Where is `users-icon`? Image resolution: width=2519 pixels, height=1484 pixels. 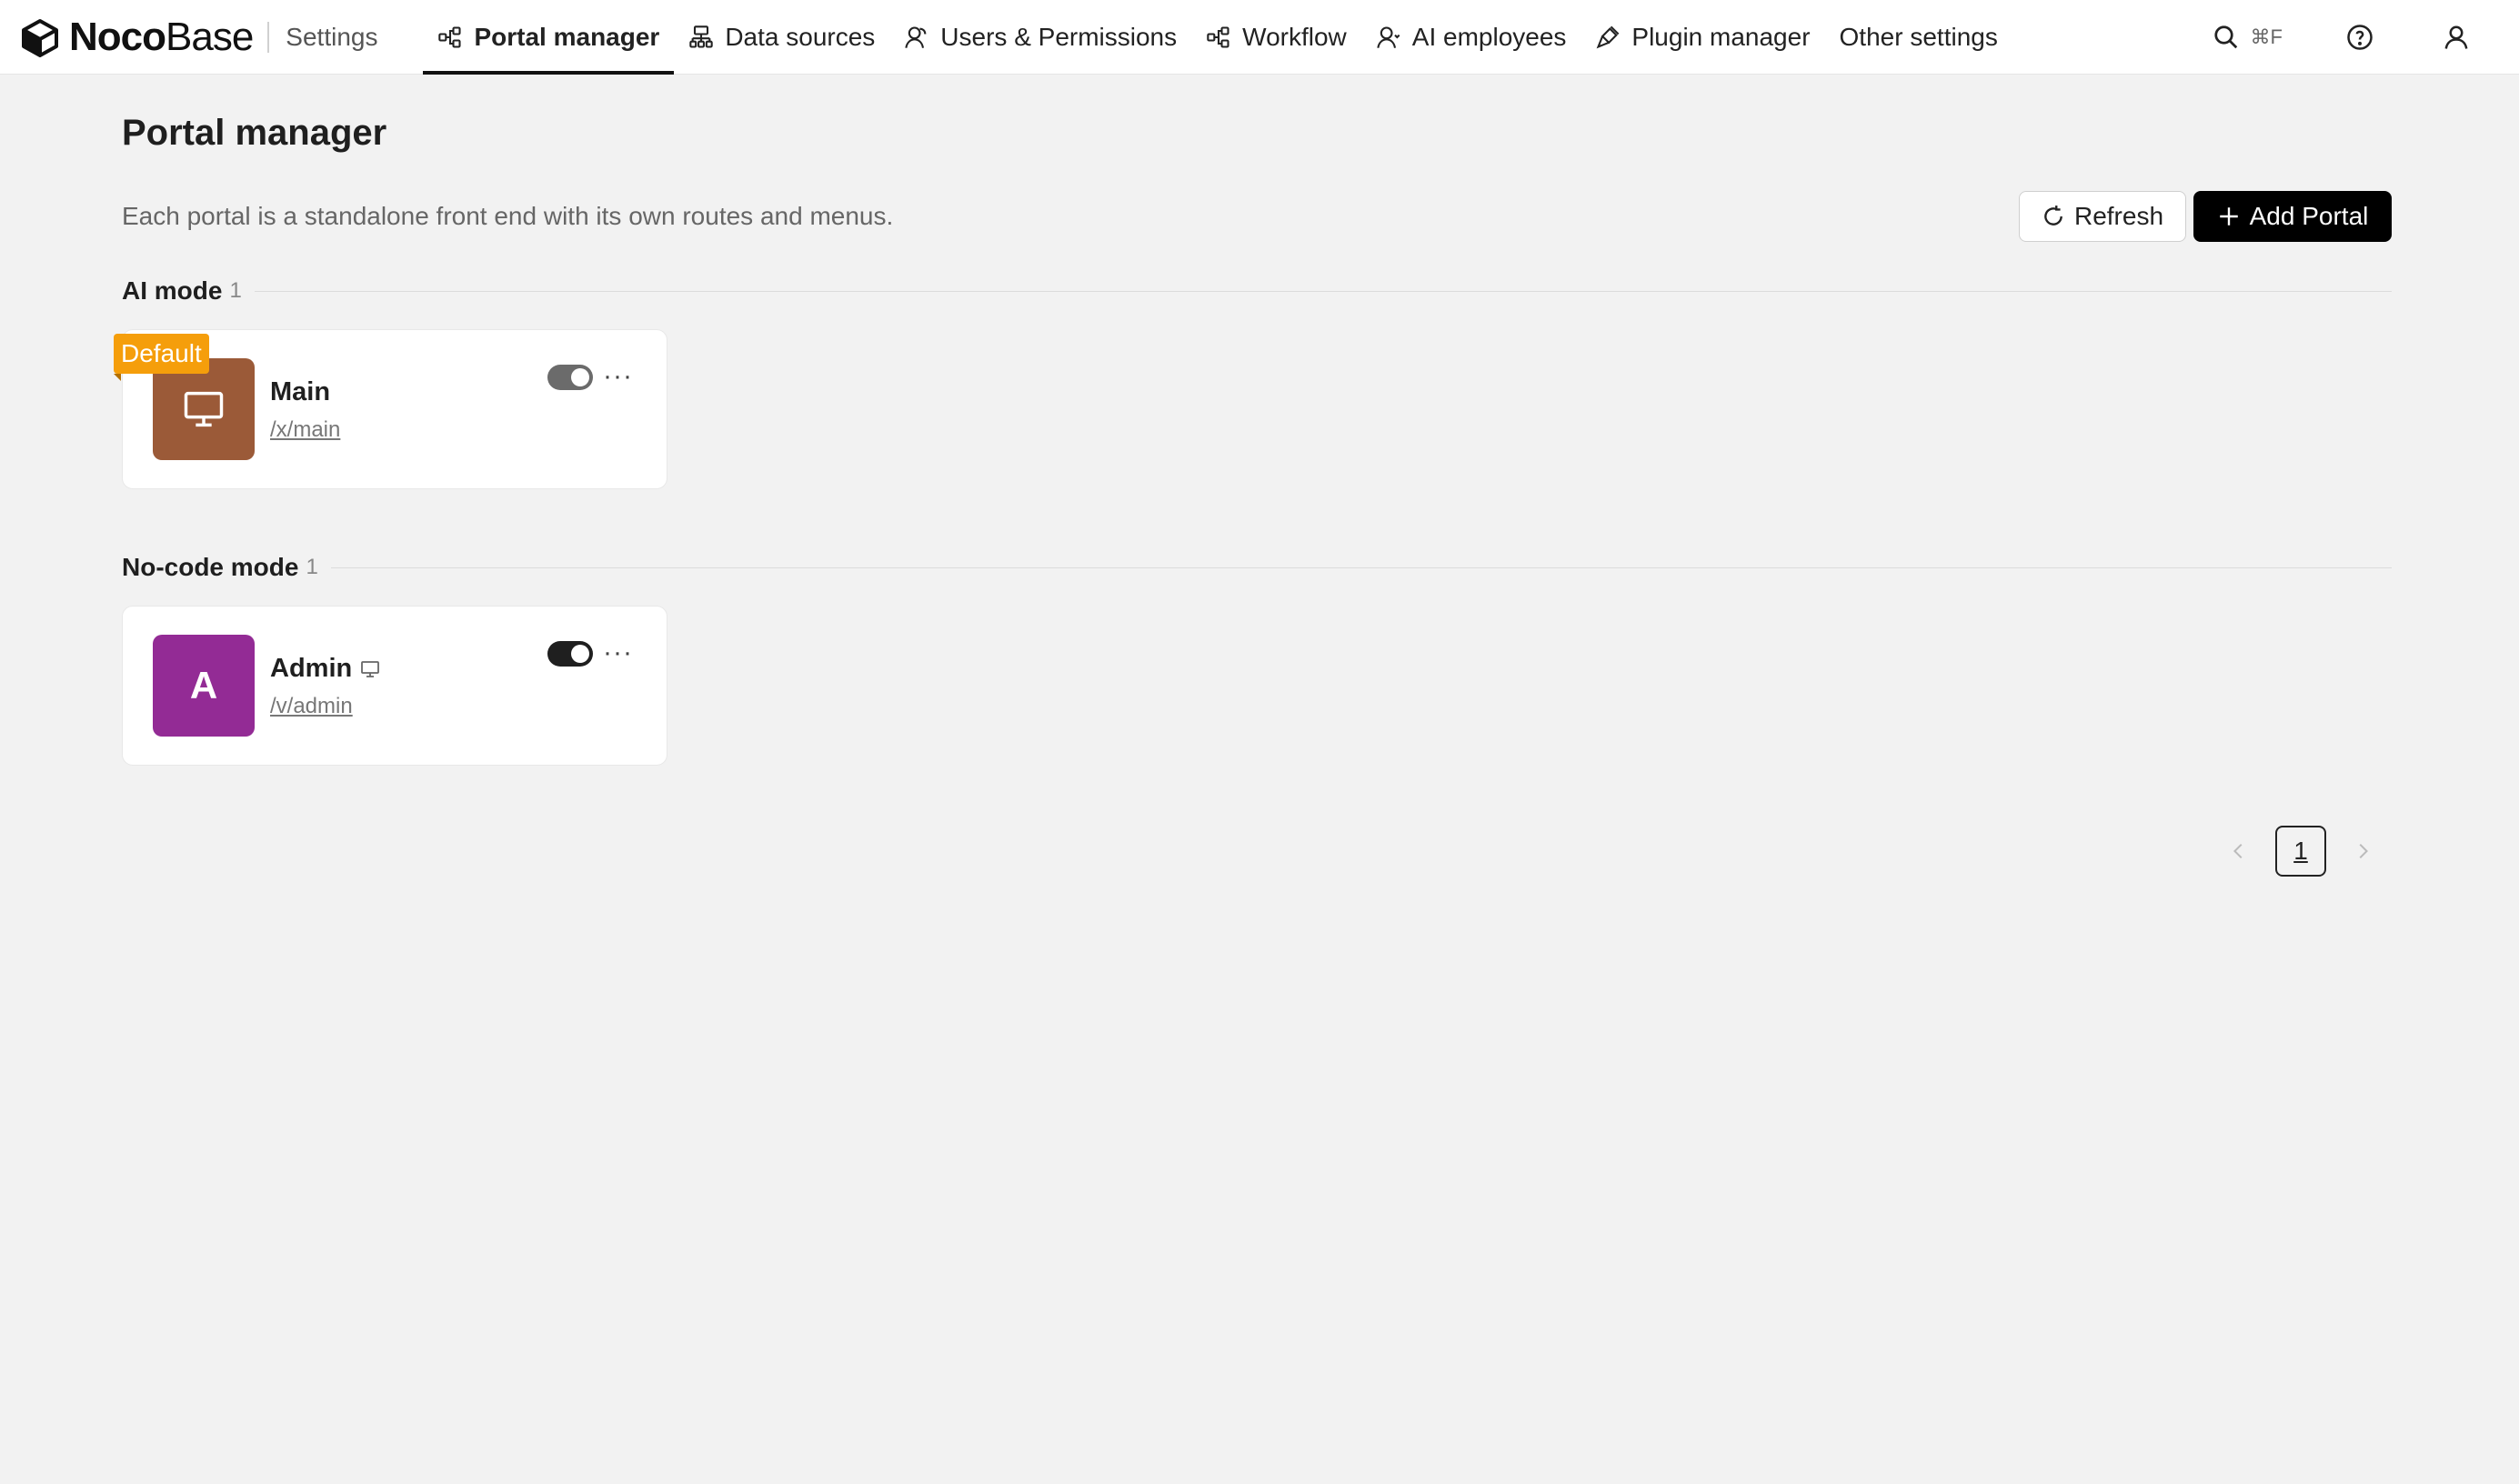
users-icon is located at coordinates (916, 36).